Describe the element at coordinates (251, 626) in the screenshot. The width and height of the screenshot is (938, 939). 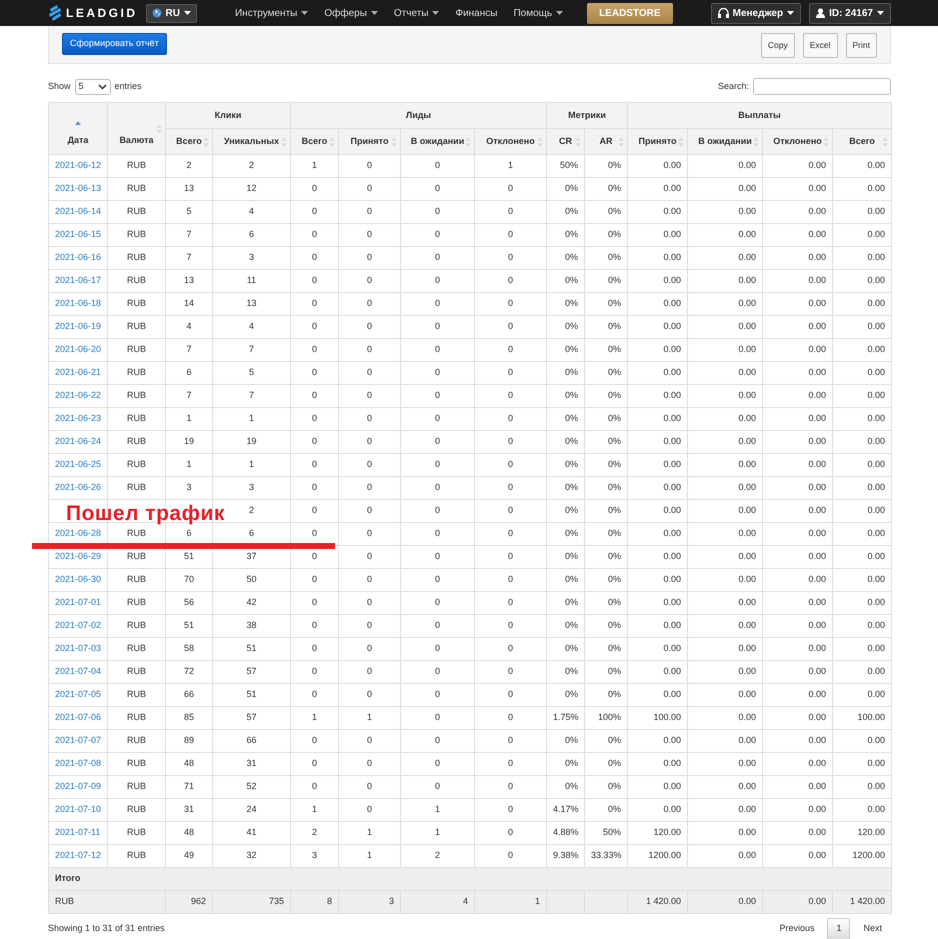
I see `table-cell: 38` at that location.